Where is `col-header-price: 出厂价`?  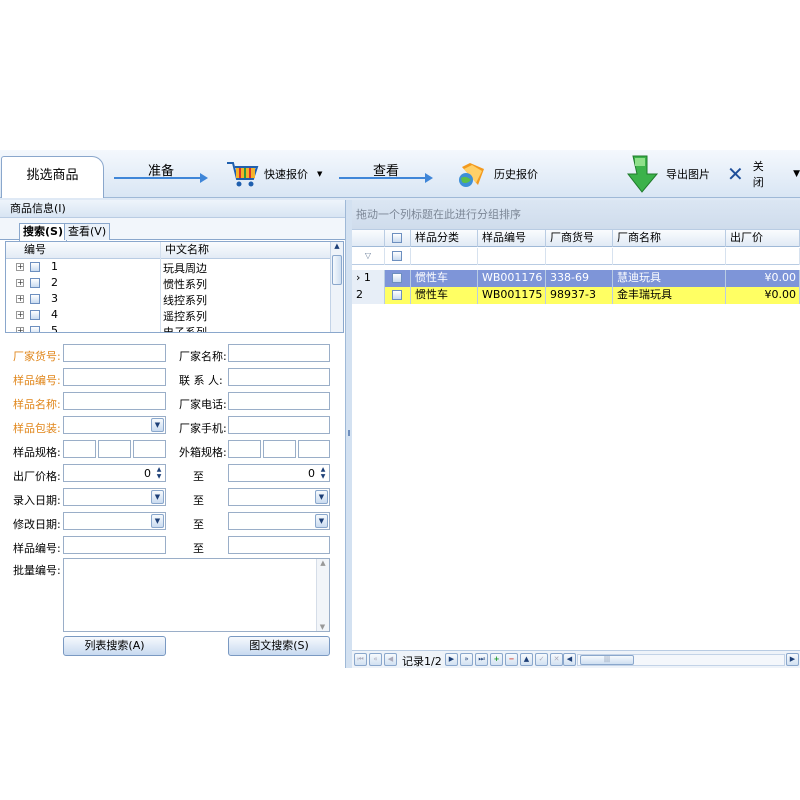 col-header-price: 出厂价 is located at coordinates (763, 238).